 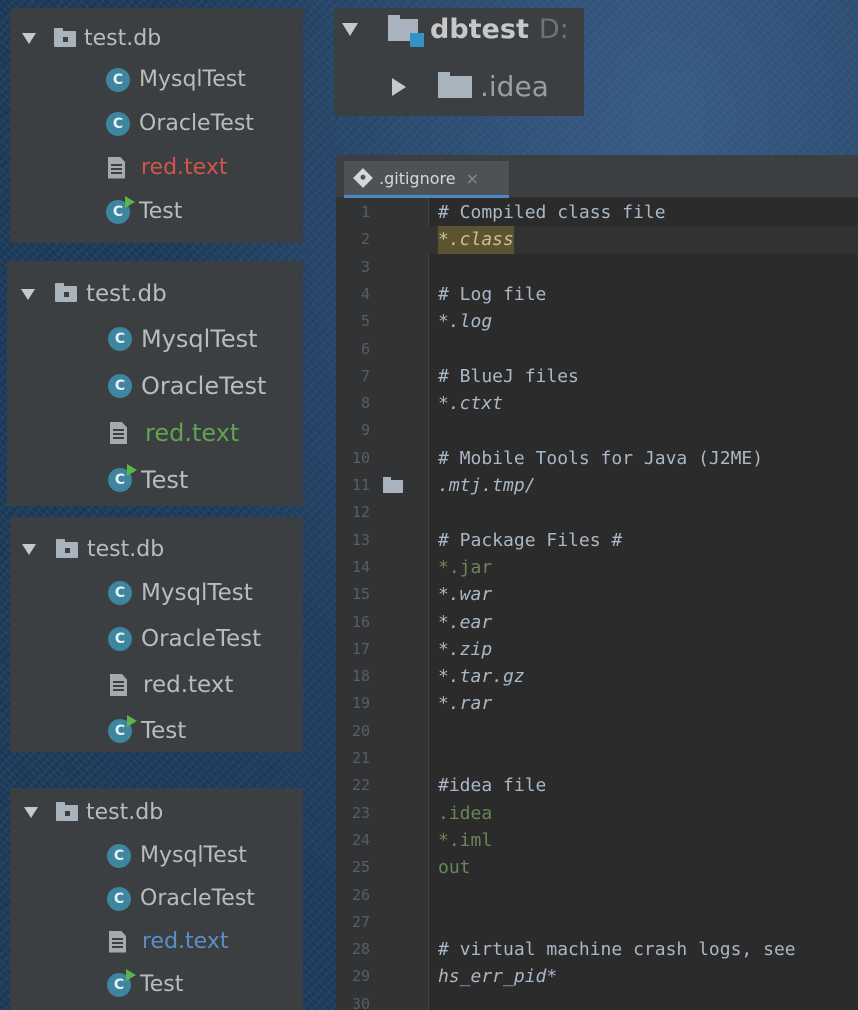 What do you see at coordinates (508, 376) in the screenshot?
I see `code-text: # BlueJ files` at bounding box center [508, 376].